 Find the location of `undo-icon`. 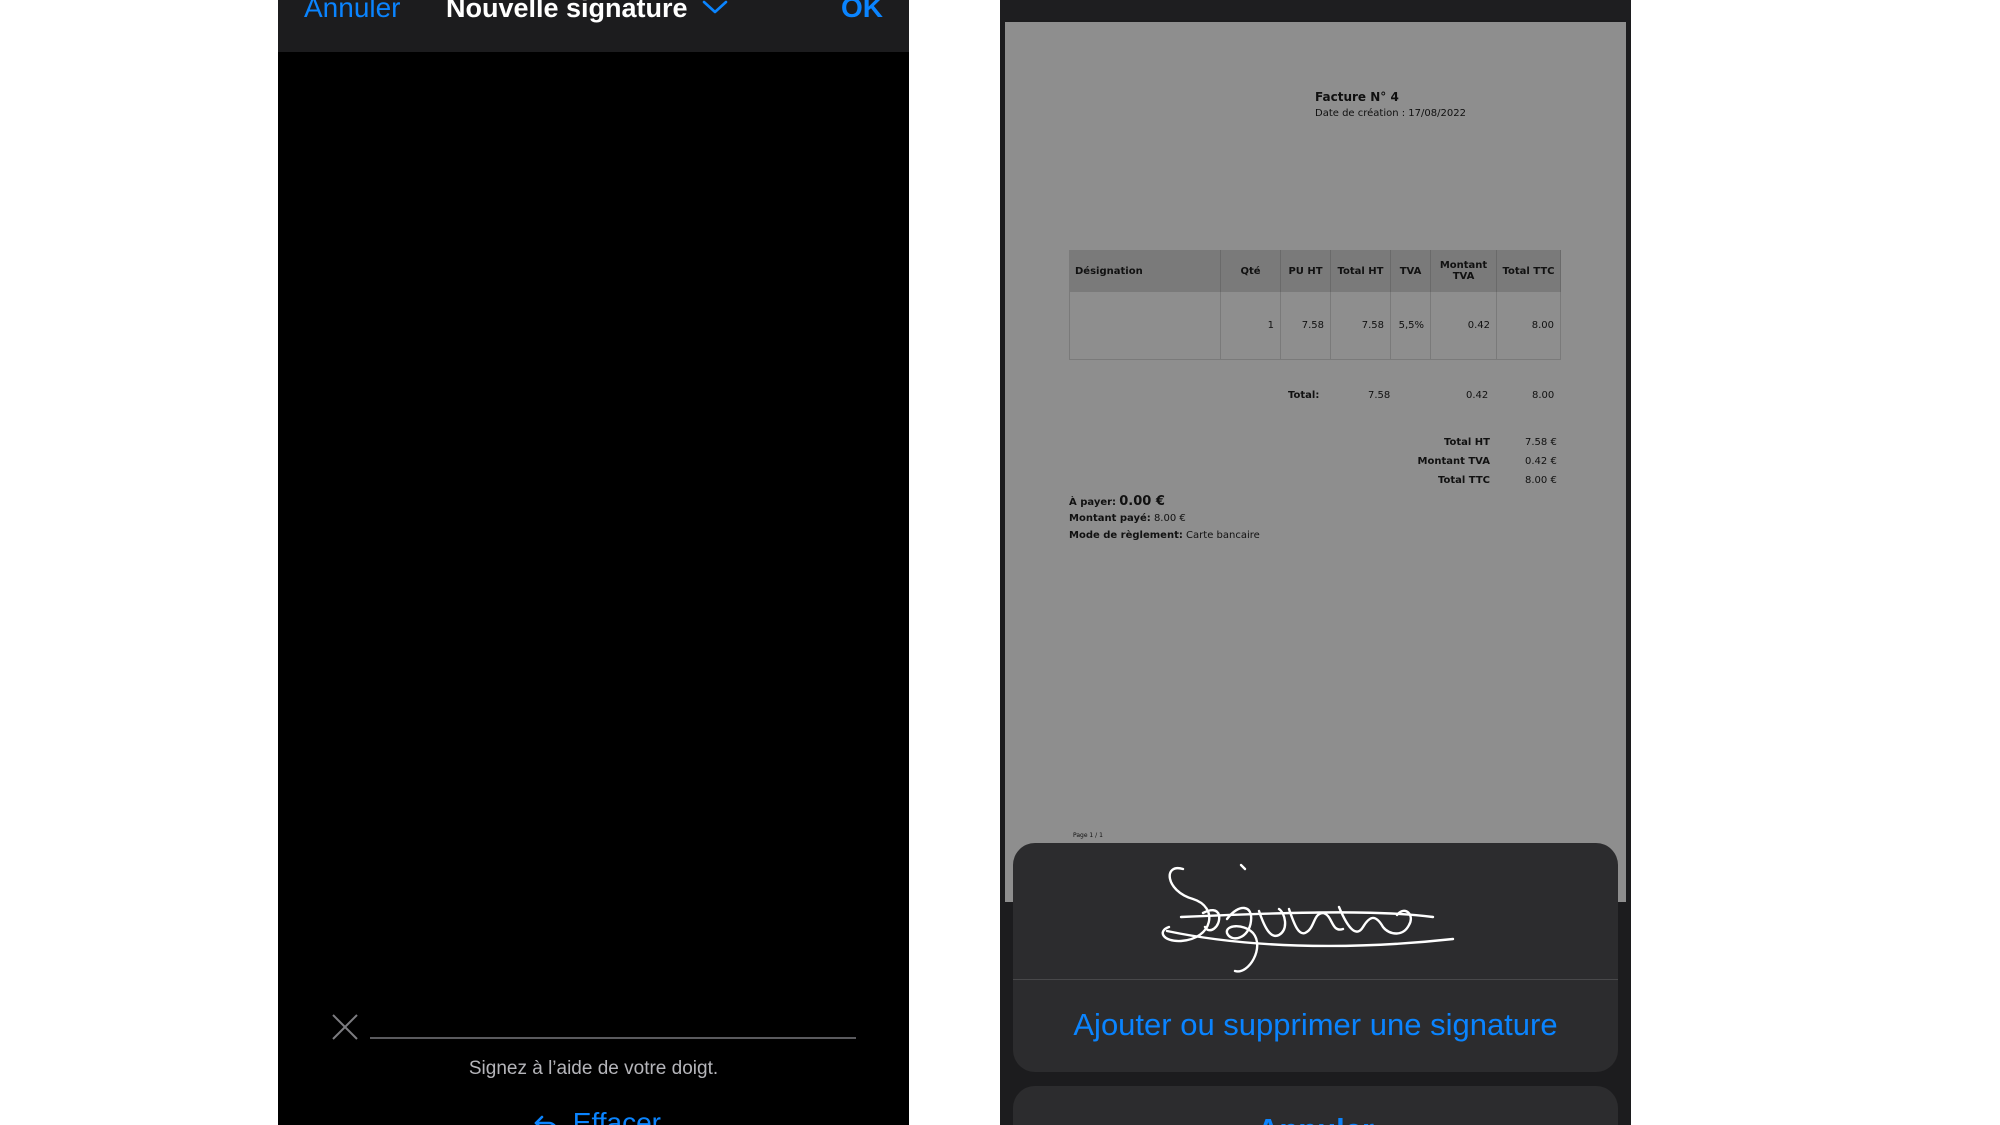

undo-icon is located at coordinates (553, 1116).